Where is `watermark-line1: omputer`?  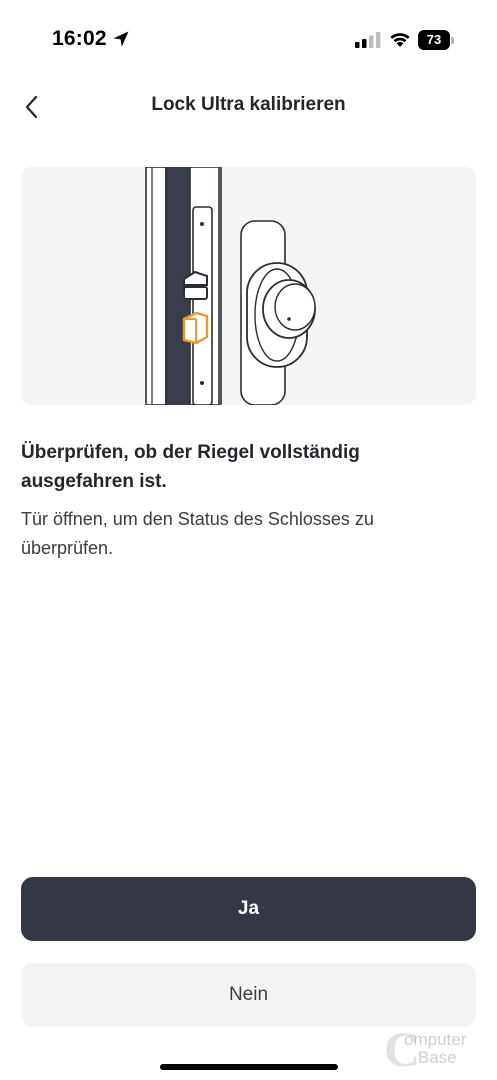 watermark-line1: omputer is located at coordinates (435, 1039).